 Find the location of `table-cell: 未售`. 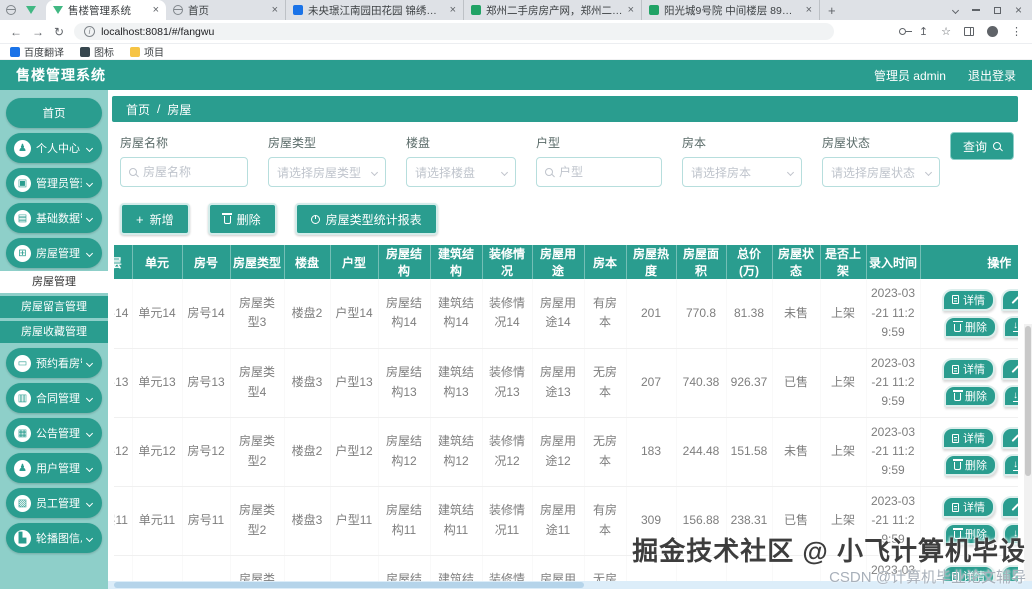

table-cell: 未售 is located at coordinates (796, 452).